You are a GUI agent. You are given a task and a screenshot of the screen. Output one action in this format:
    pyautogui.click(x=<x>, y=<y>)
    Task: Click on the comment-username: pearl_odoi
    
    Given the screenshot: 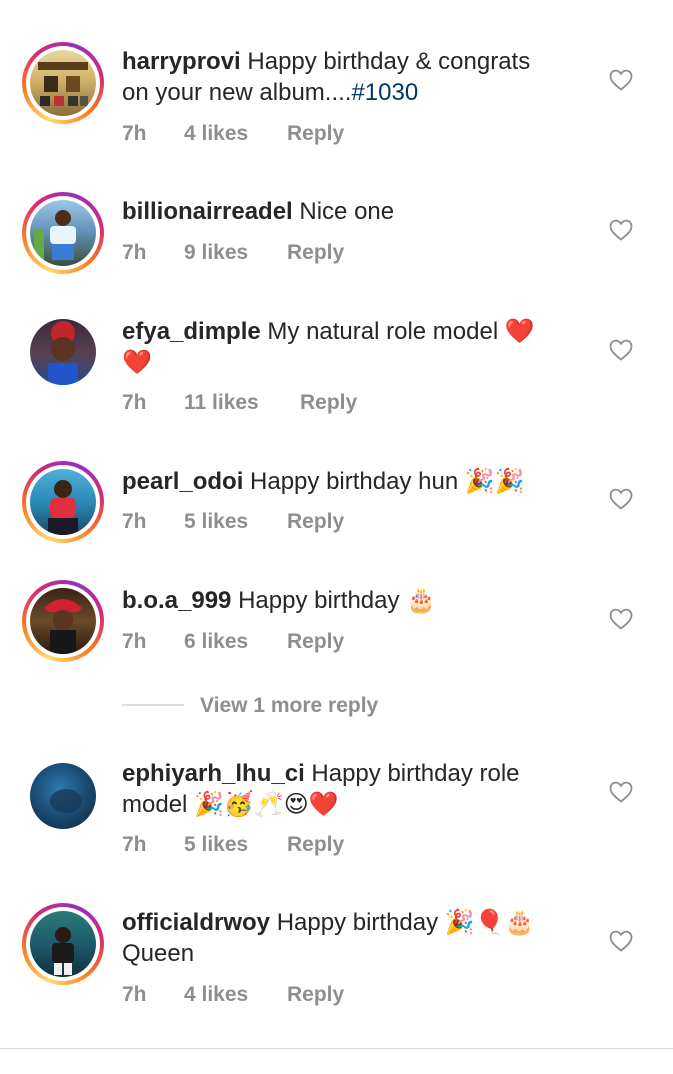 What is the action you would take?
    pyautogui.click(x=182, y=481)
    